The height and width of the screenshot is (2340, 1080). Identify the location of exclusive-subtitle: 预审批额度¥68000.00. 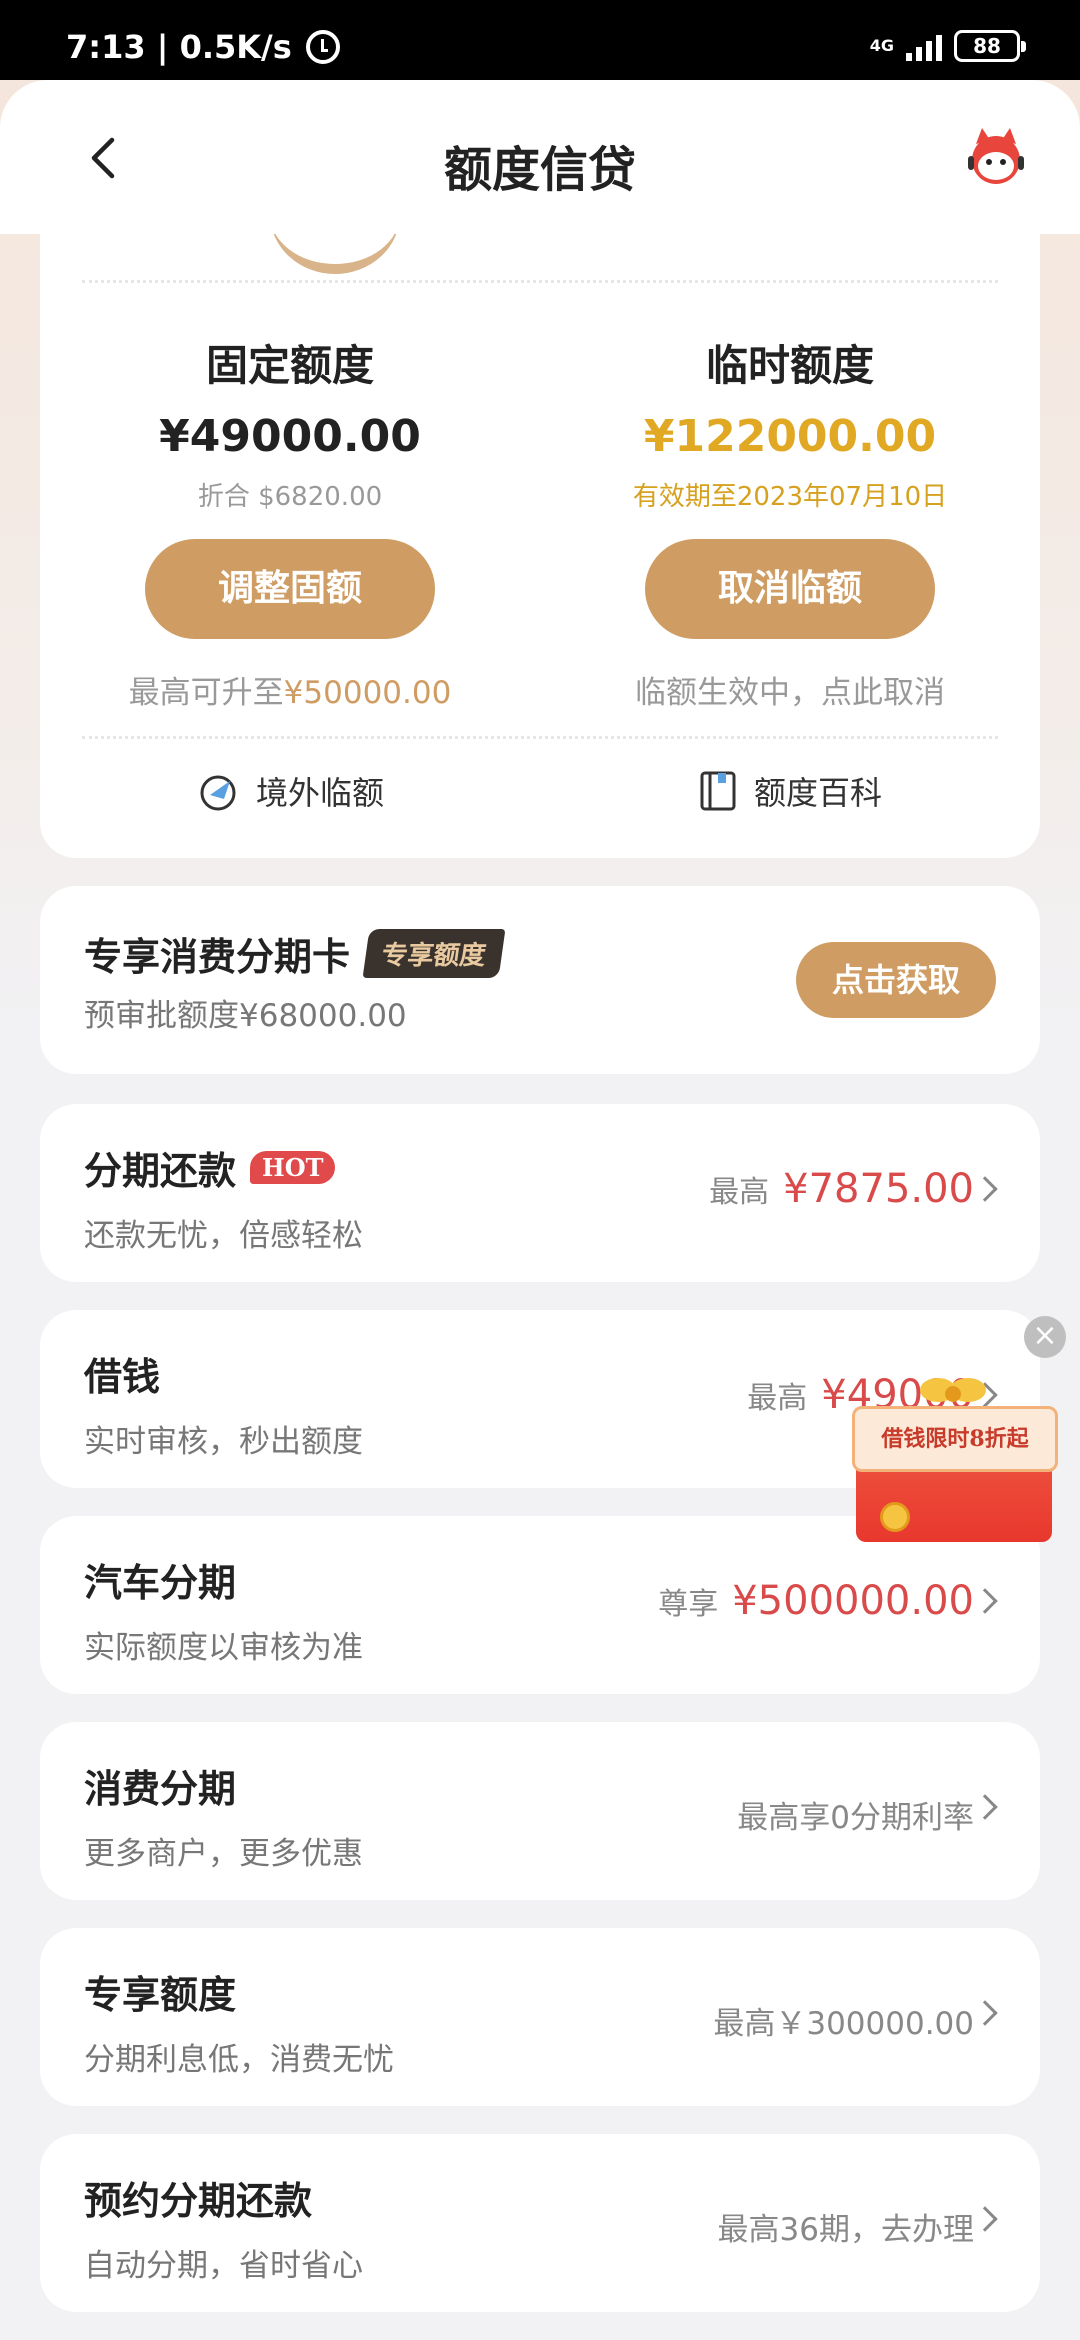
(245, 1016).